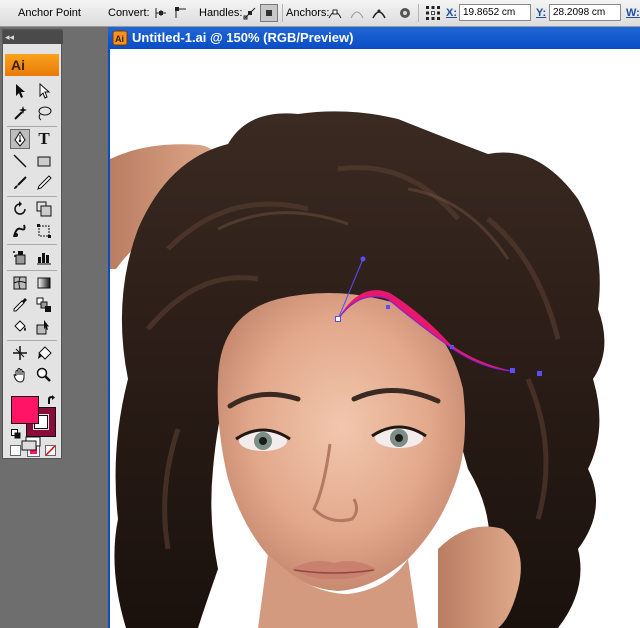  I want to click on fill-swatch, so click(25, 410).